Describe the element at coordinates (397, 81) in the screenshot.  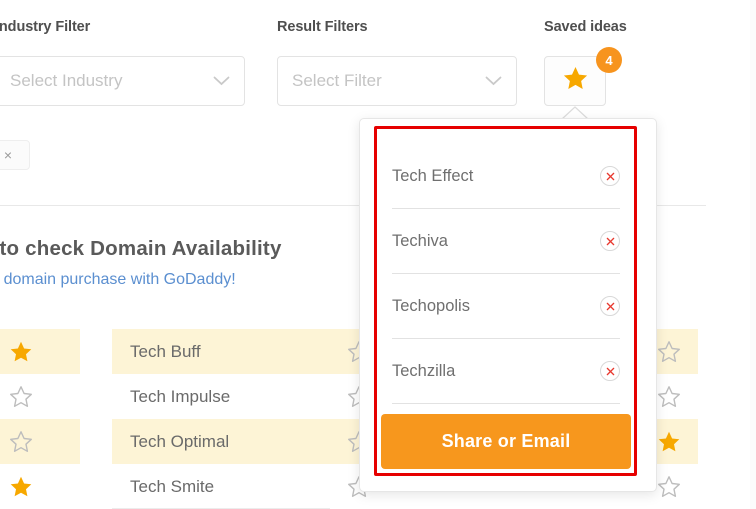
I see `result-filter-select: Select Filter` at that location.